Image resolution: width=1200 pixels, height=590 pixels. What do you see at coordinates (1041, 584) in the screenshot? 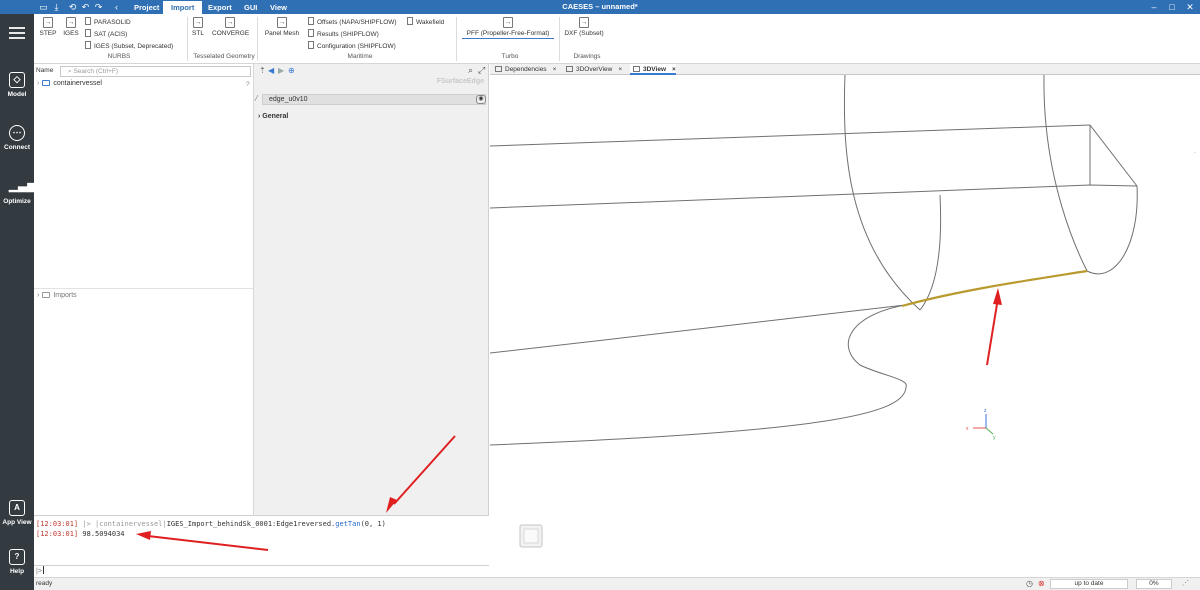
I see `stop-icon: ⊗` at bounding box center [1041, 584].